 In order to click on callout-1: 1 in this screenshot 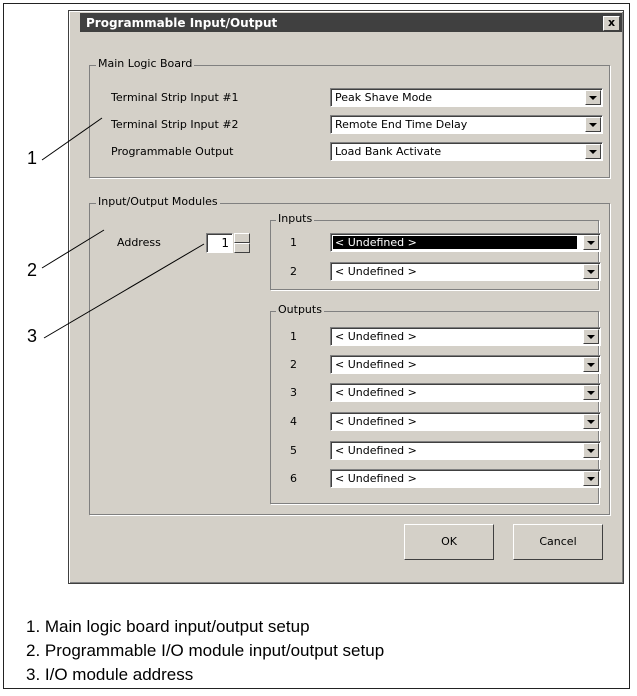, I will do `click(32, 158)`.